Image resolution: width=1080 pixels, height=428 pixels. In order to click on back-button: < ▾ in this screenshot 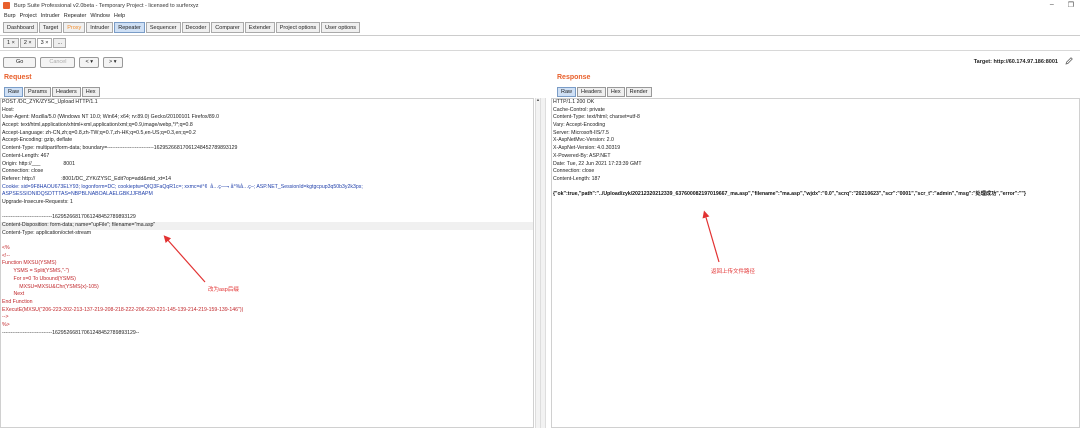, I will do `click(89, 62)`.